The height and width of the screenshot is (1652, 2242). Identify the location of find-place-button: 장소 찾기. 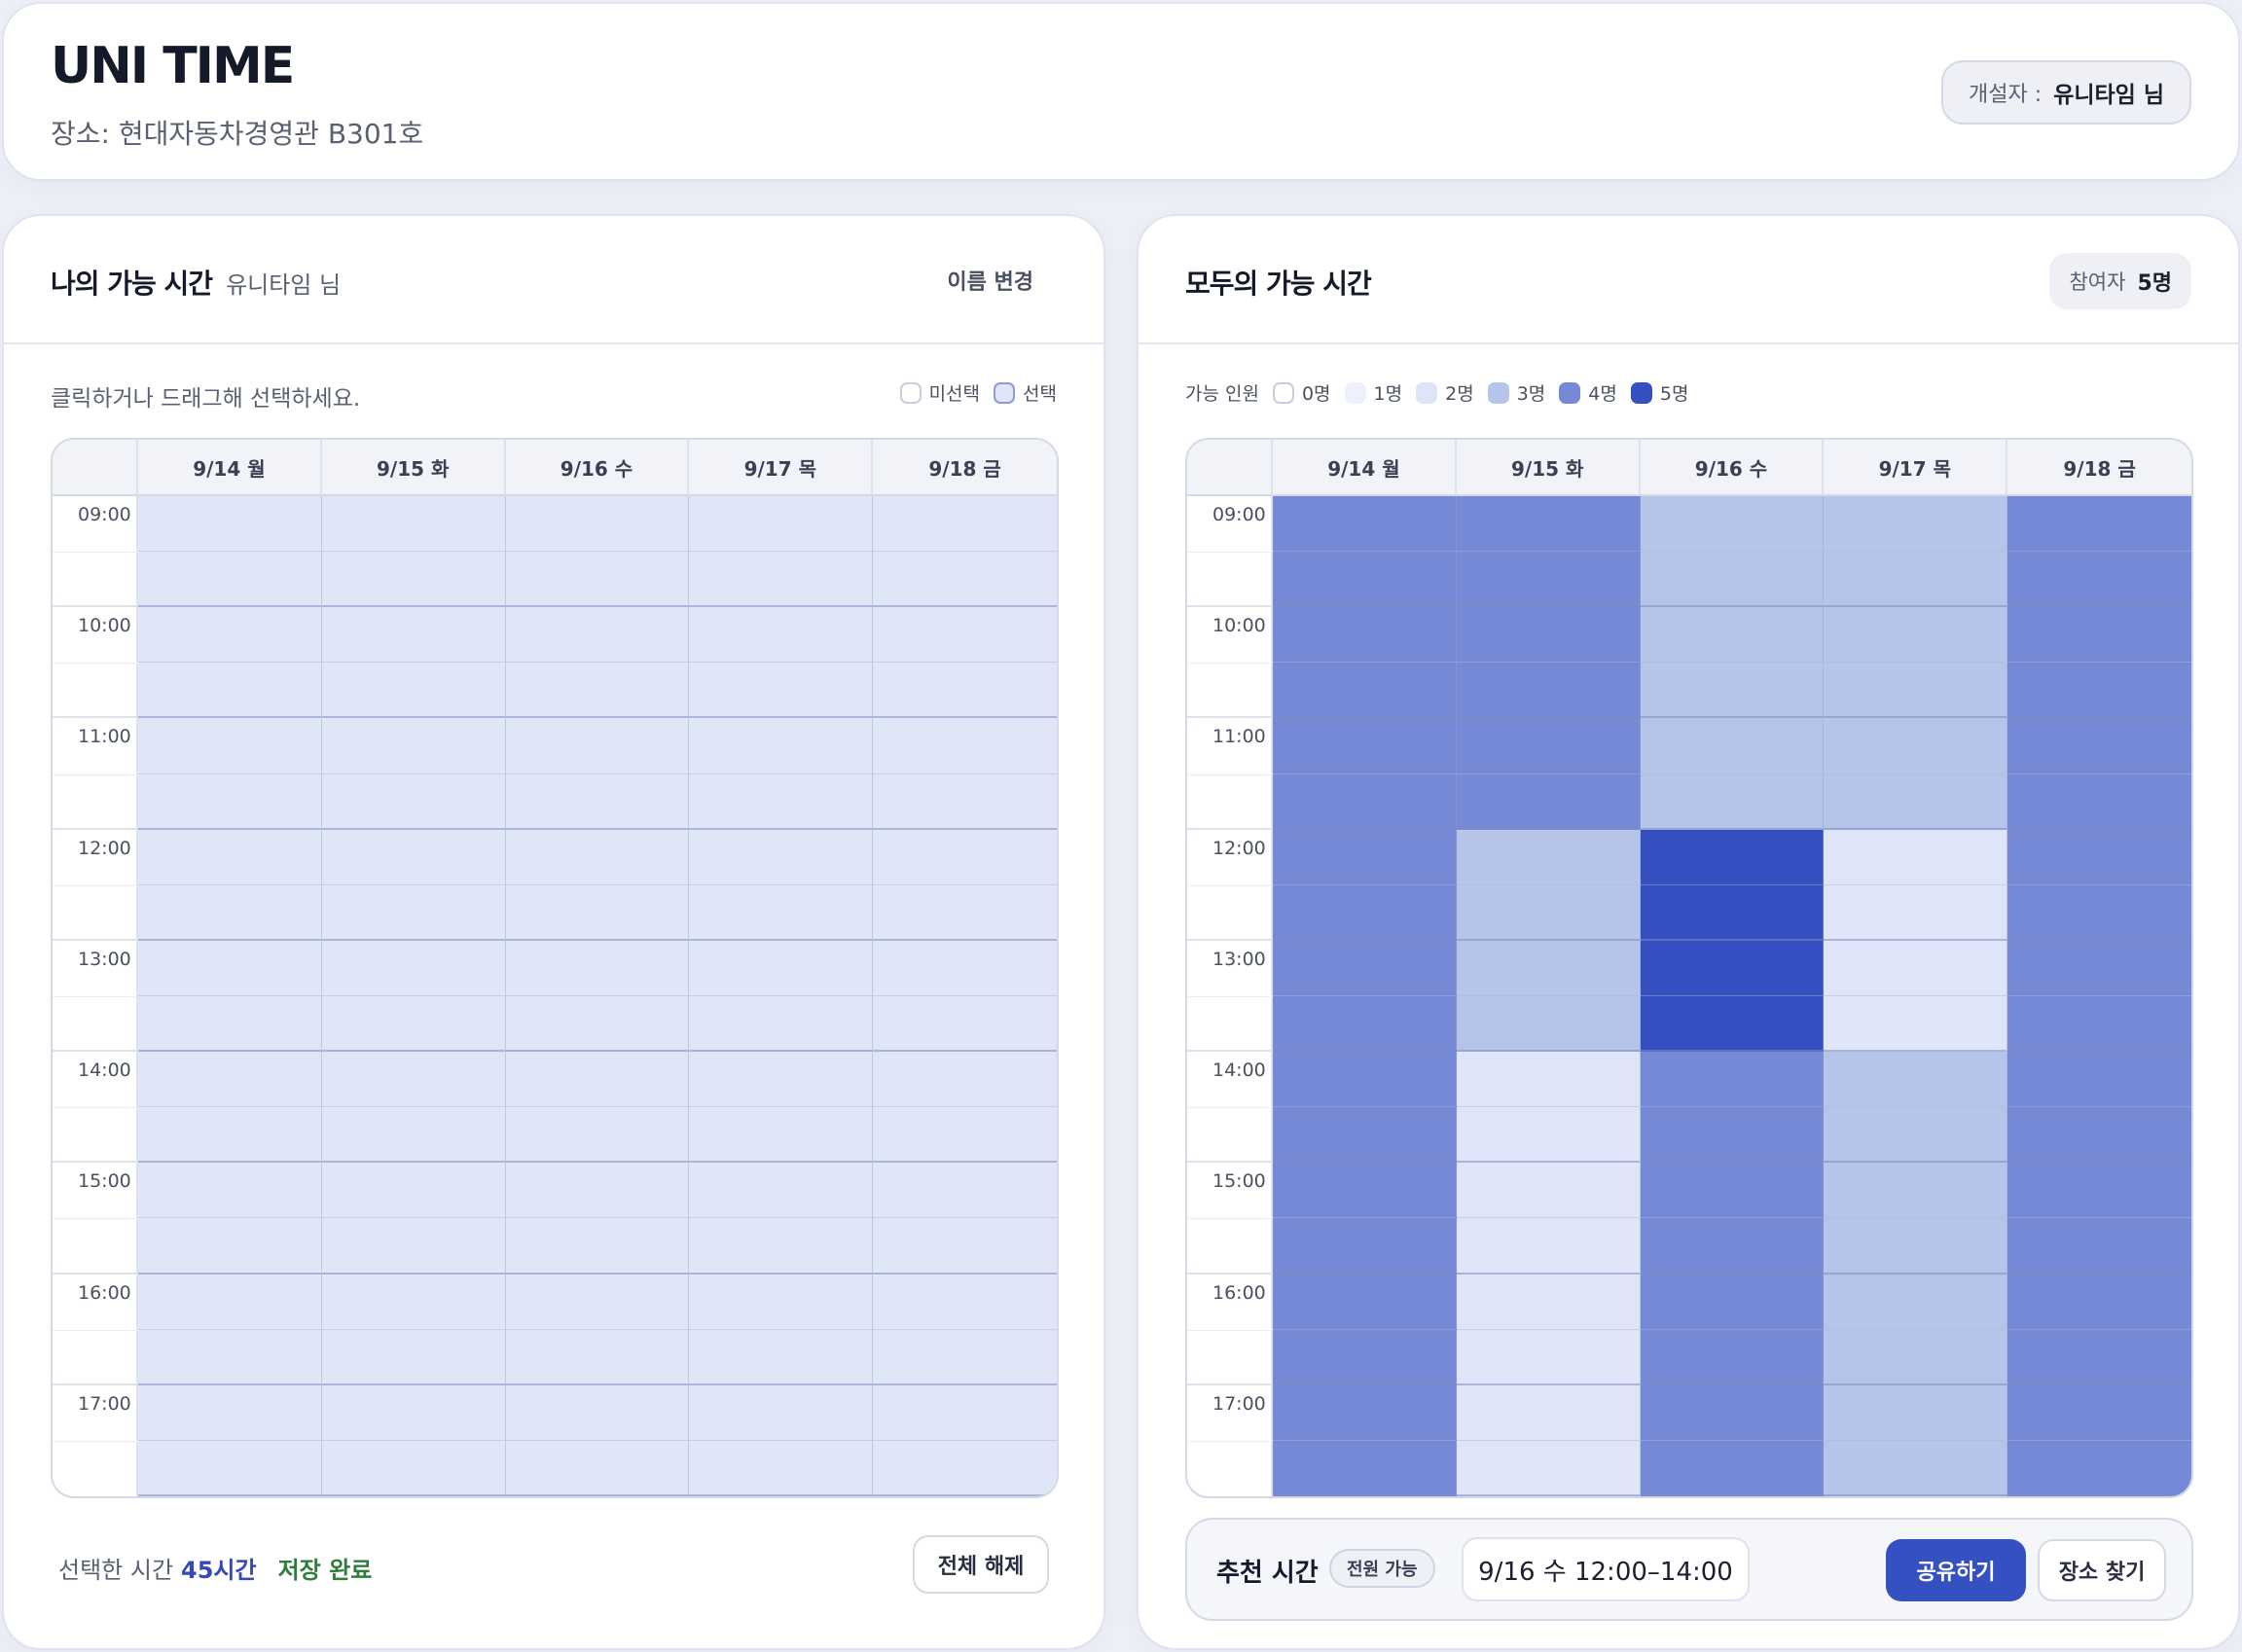
(2102, 1570).